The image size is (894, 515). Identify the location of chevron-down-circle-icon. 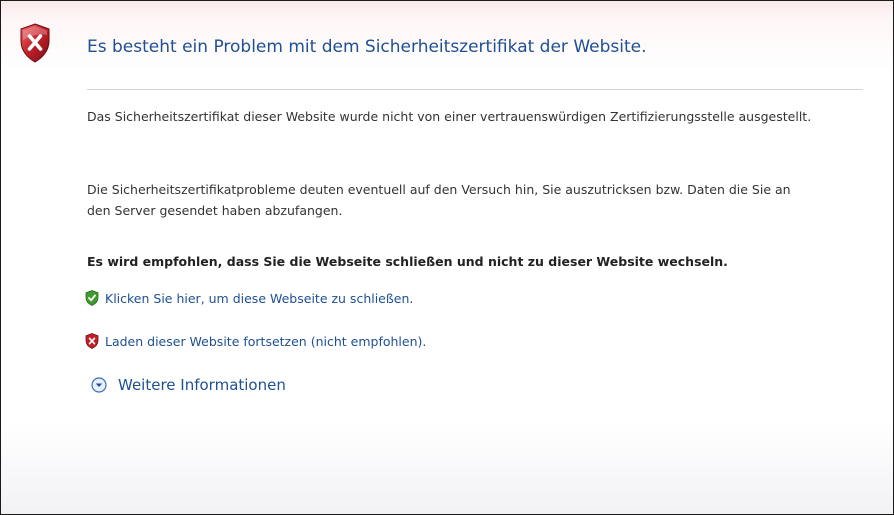
(99, 385).